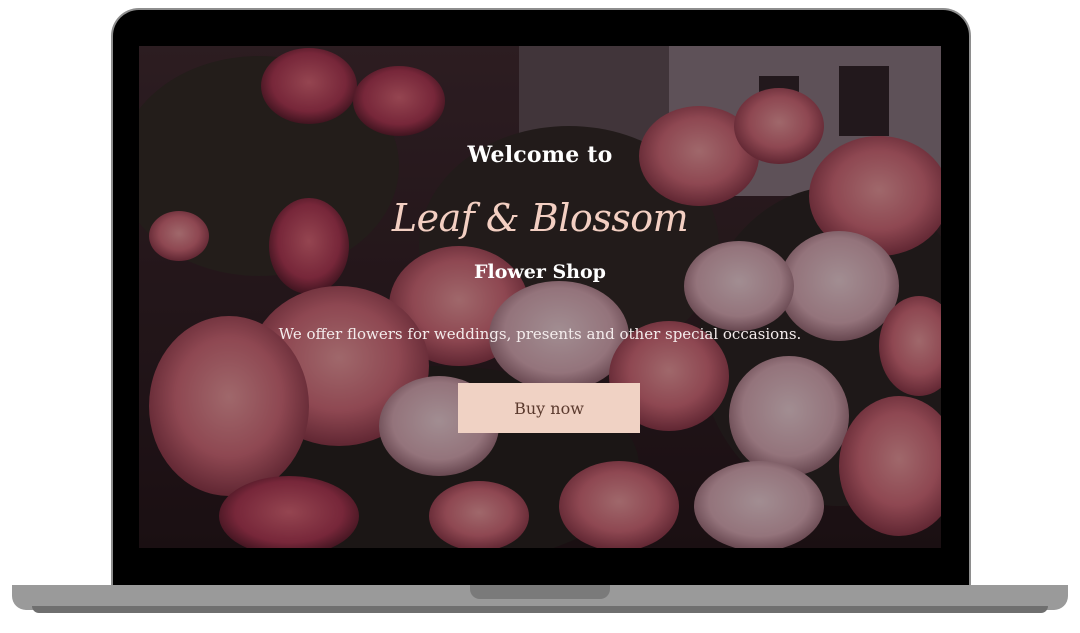  What do you see at coordinates (549, 408) in the screenshot?
I see `buy-now-button: Buy now` at bounding box center [549, 408].